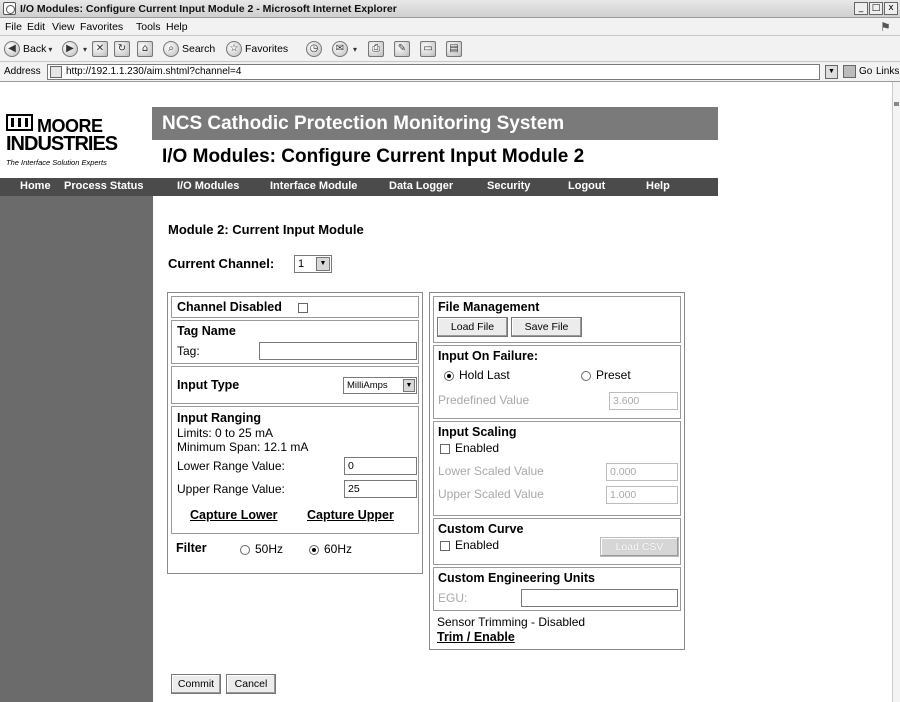 The height and width of the screenshot is (702, 900). Describe the element at coordinates (511, 622) in the screenshot. I see `sensor-trimming-status: Sensor Trimming - Disabled` at that location.